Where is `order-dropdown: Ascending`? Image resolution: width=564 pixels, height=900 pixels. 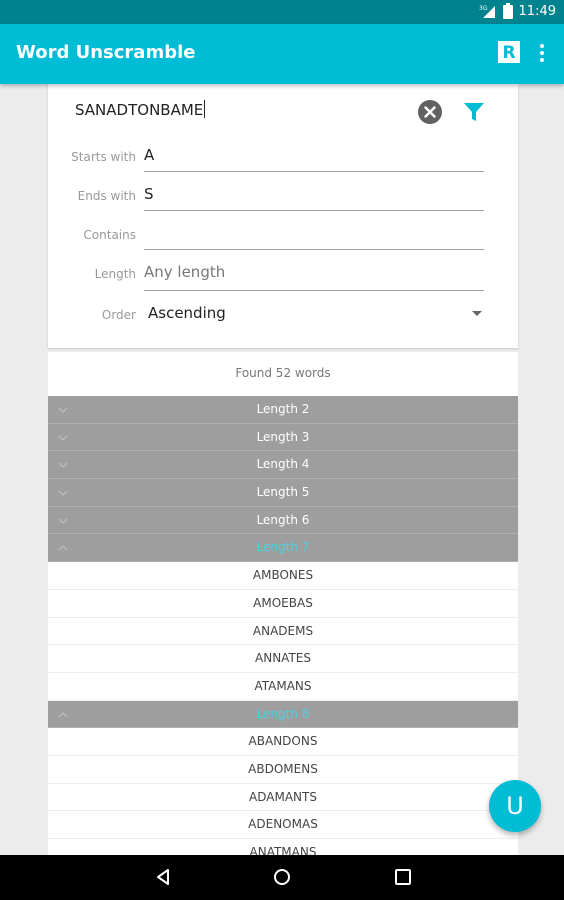 order-dropdown: Ascending is located at coordinates (187, 313).